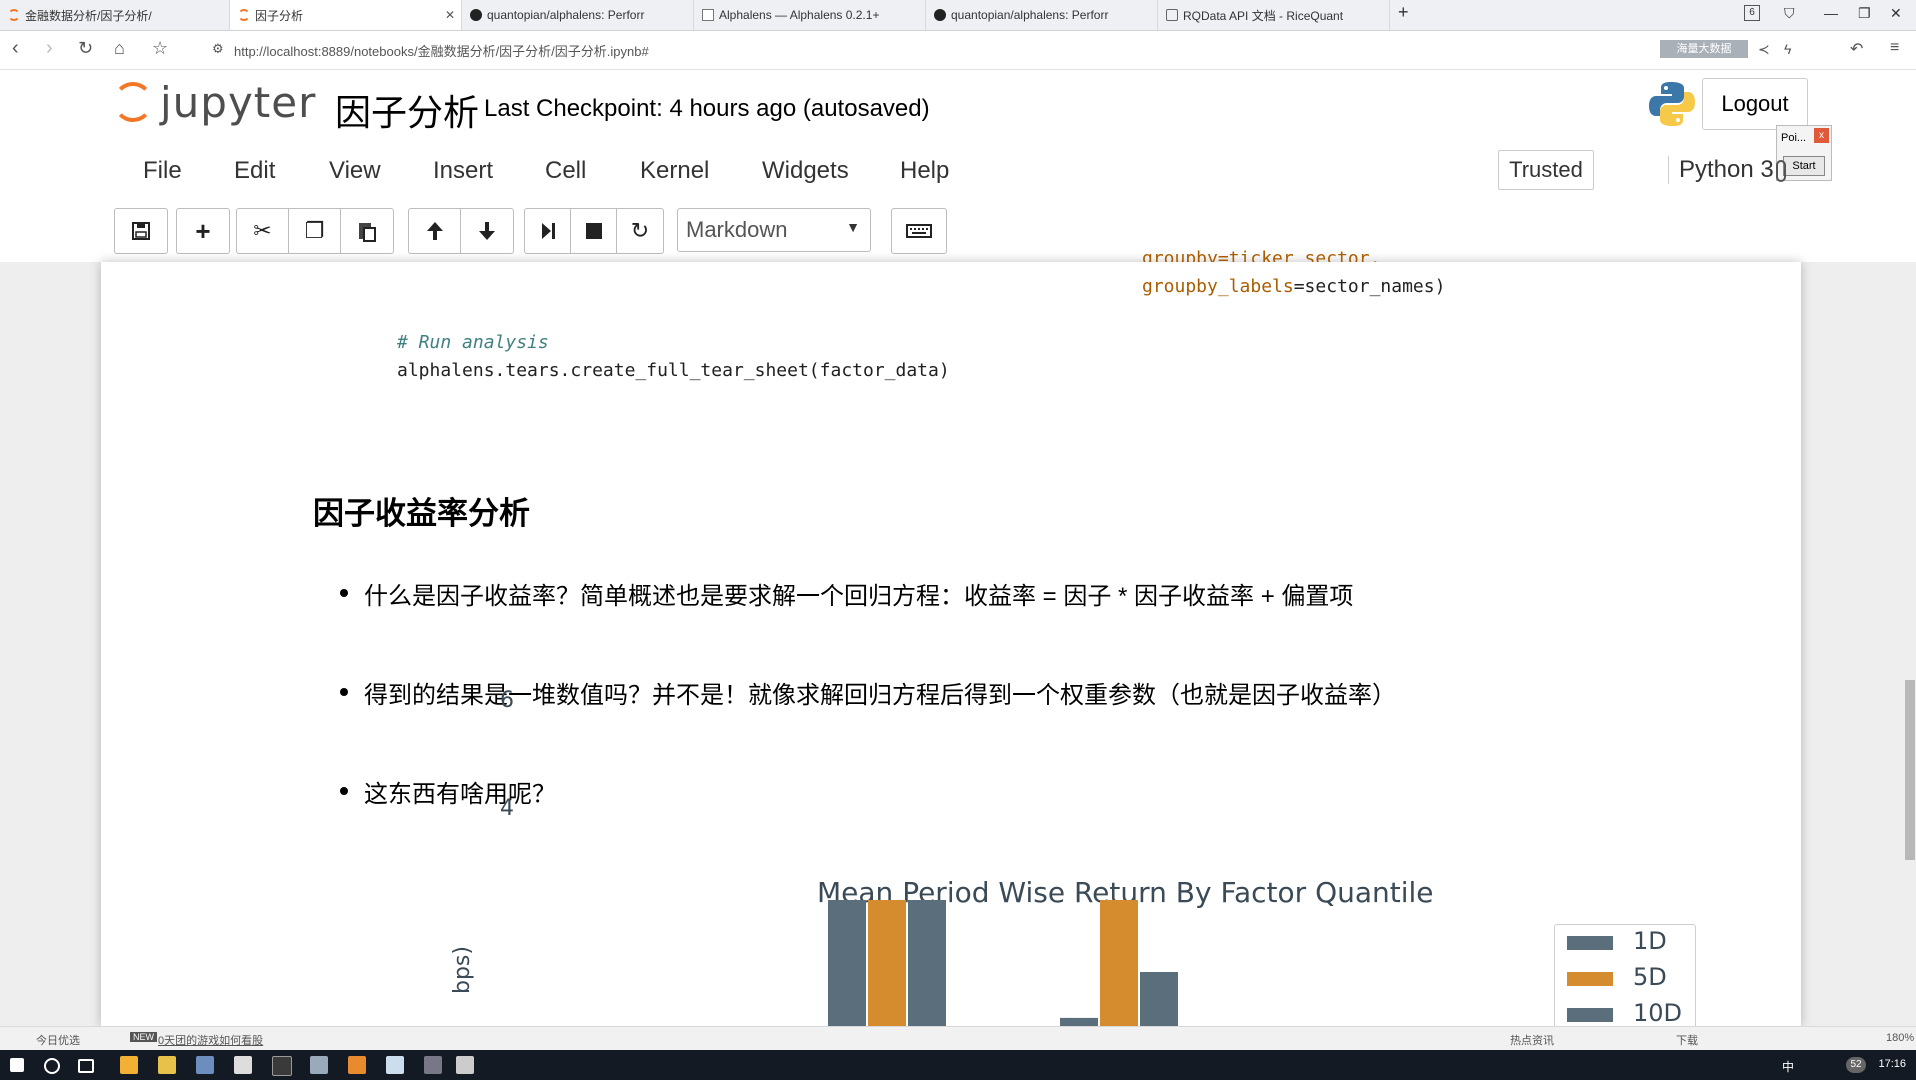 This screenshot has width=1916, height=1080. What do you see at coordinates (1910, 770) in the screenshot?
I see `page-scrollbar` at bounding box center [1910, 770].